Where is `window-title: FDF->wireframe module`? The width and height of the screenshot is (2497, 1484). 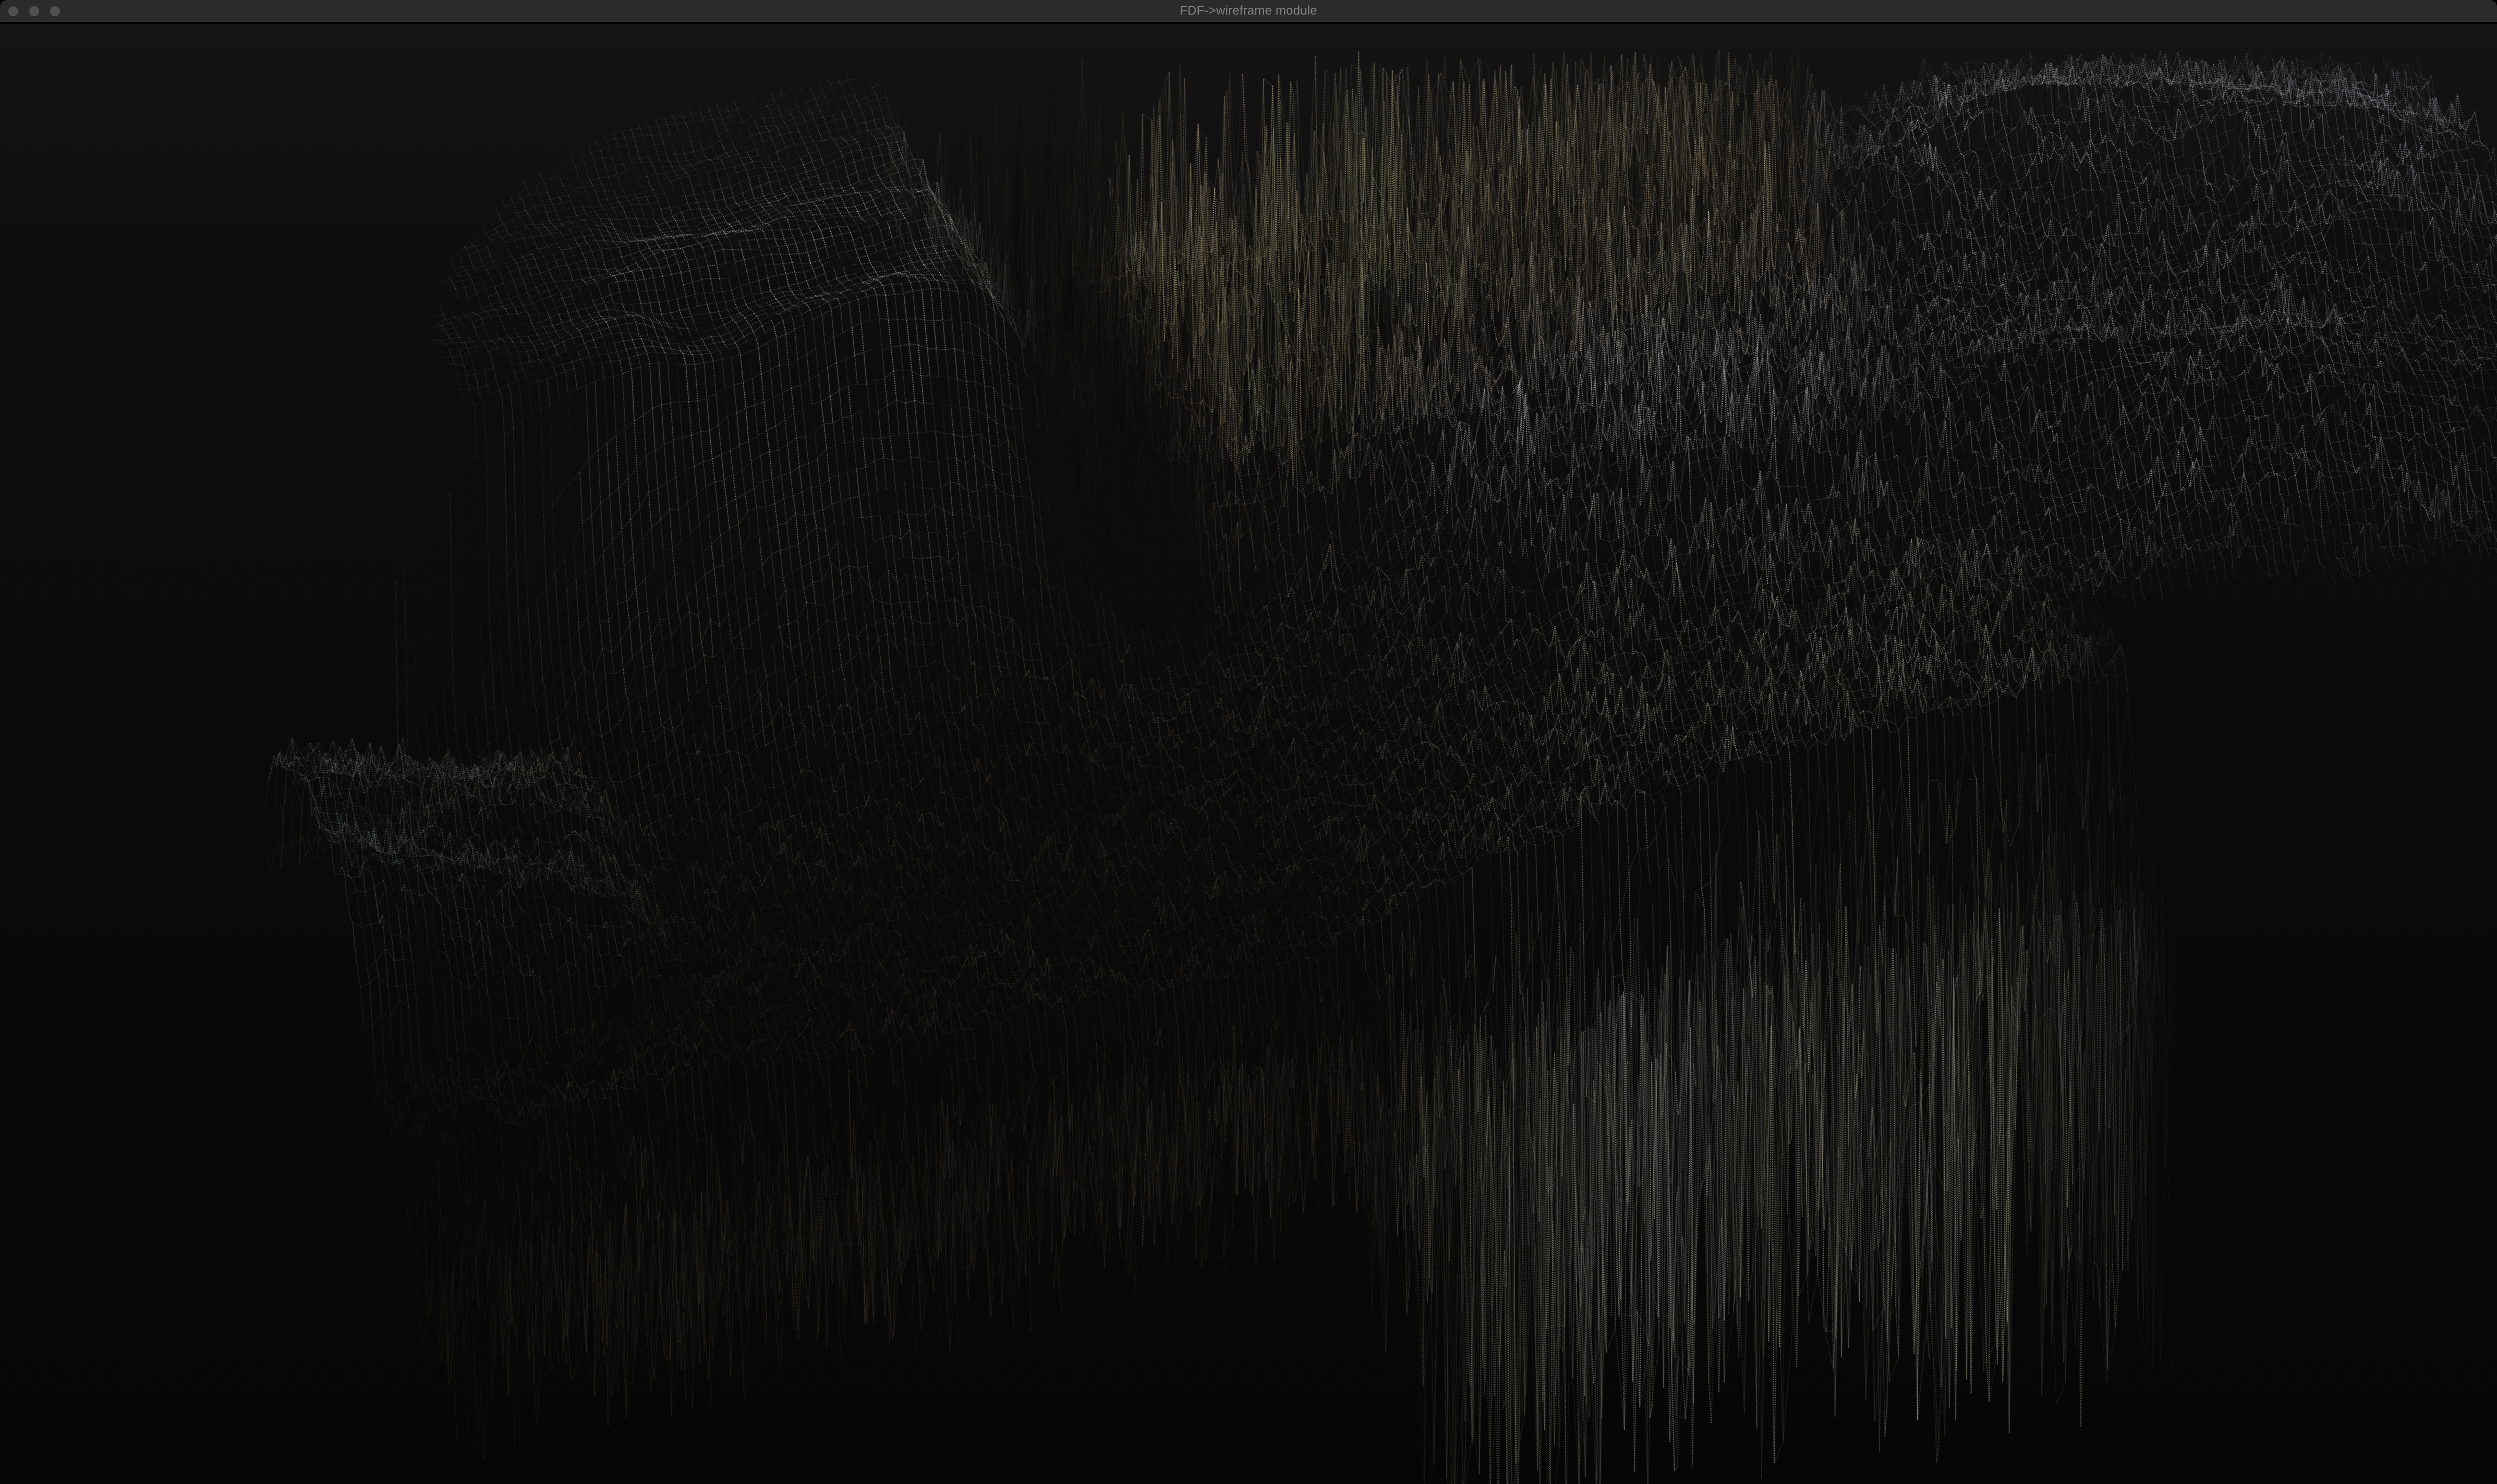
window-title: FDF->wireframe module is located at coordinates (1248, 11).